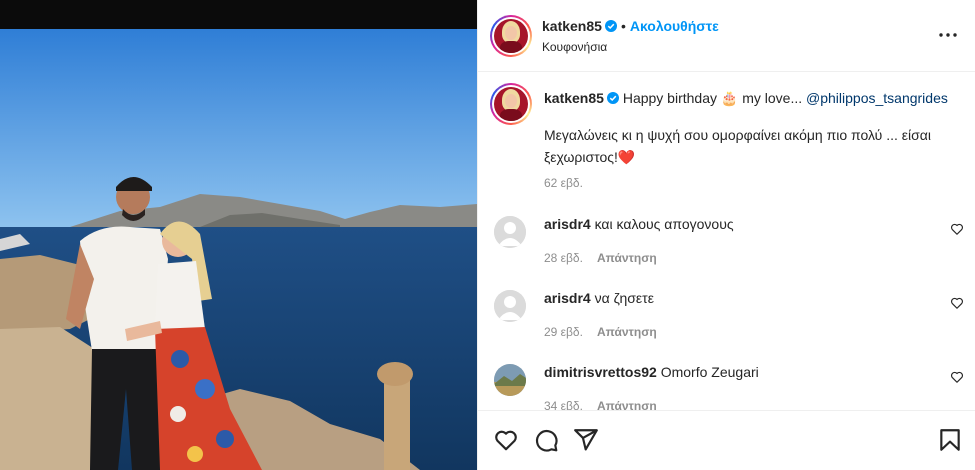 Image resolution: width=975 pixels, height=470 pixels. I want to click on comment-text: να ζησετε, so click(624, 298).